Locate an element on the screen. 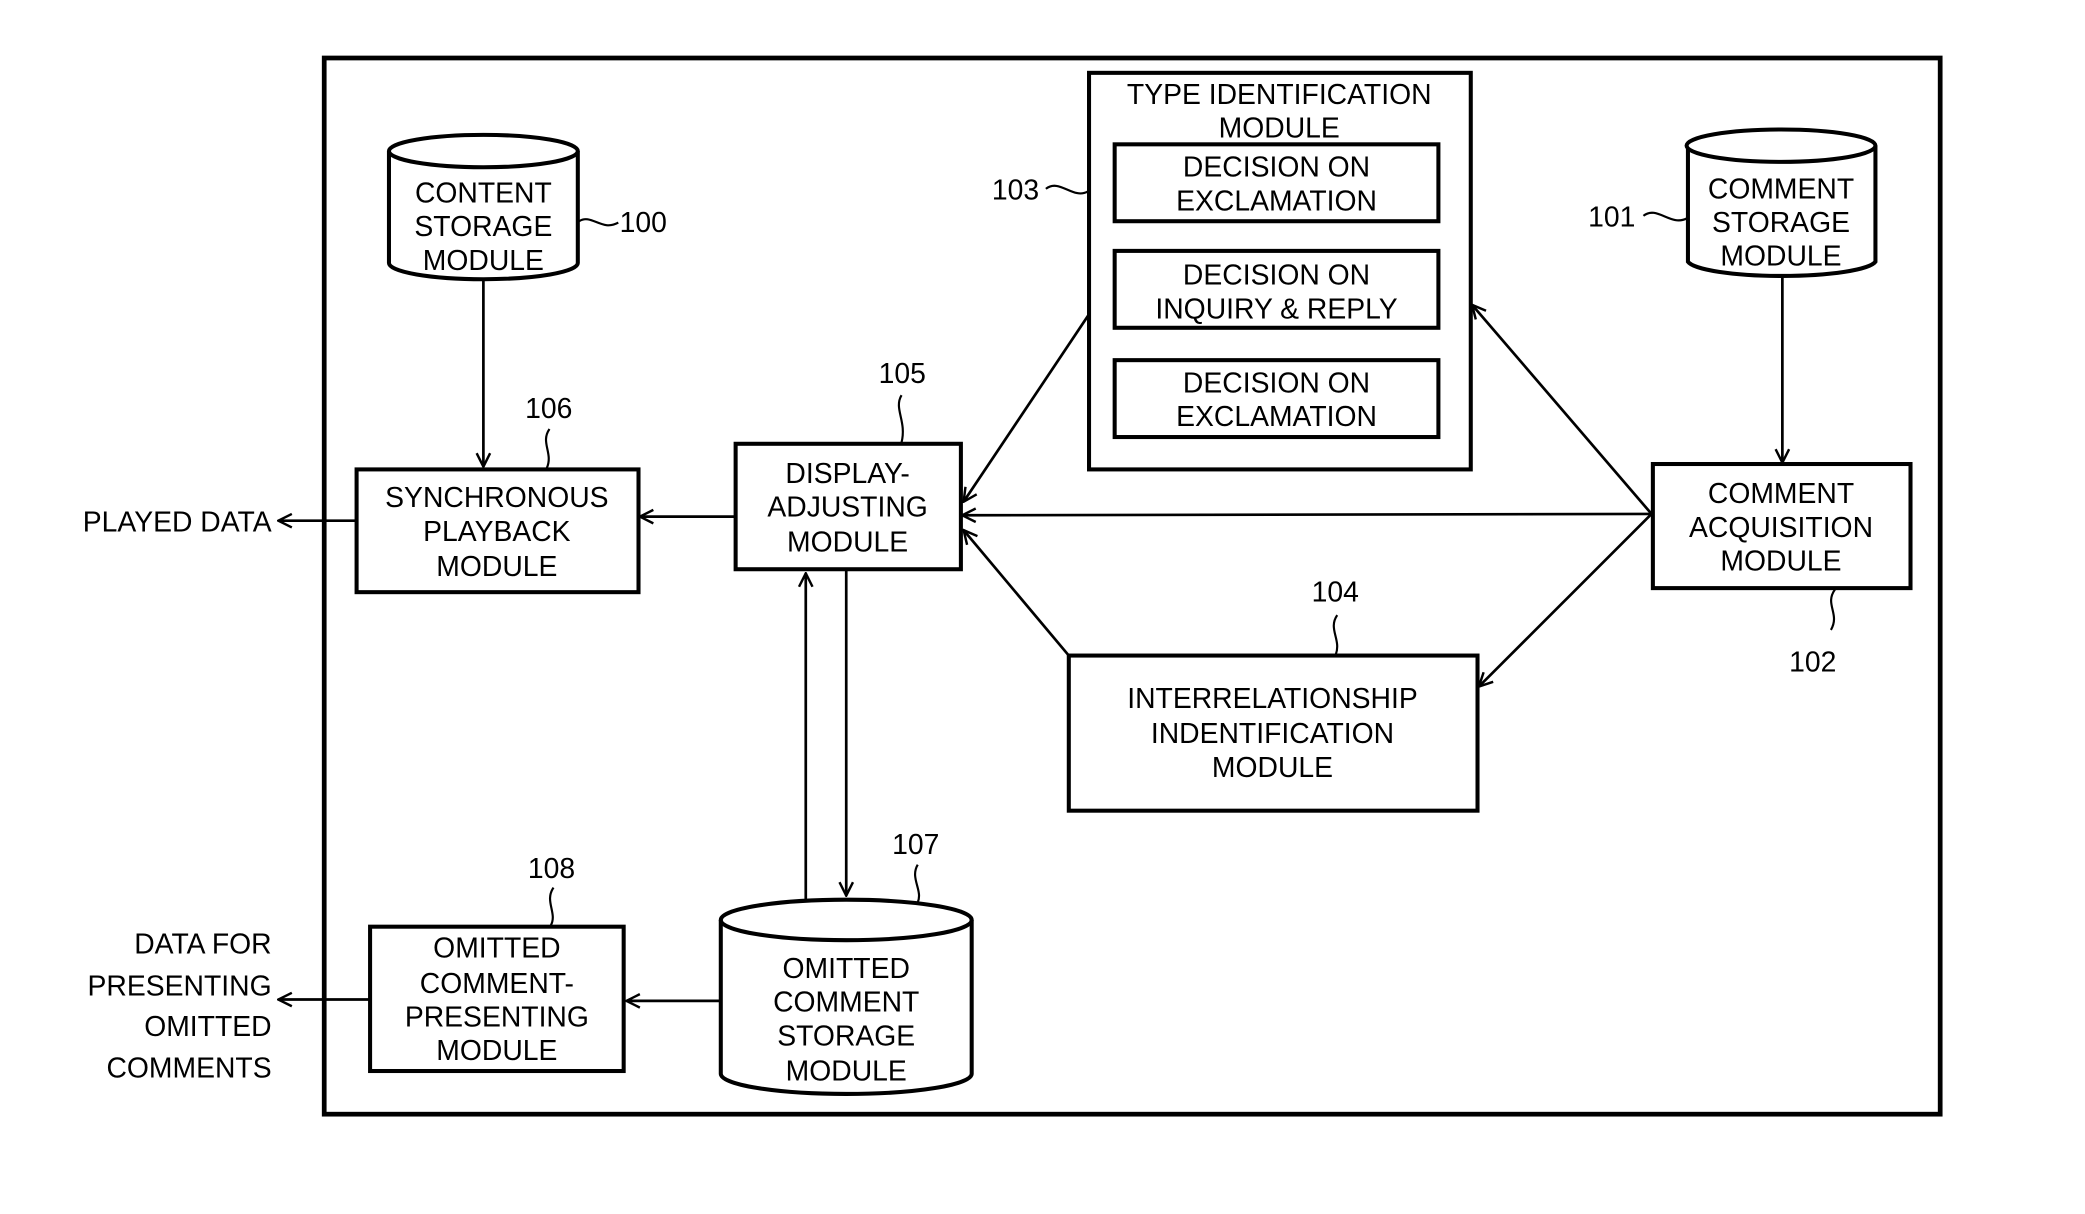  omitted-comment-storage-module: OMITTED COMMENT STORAGE MODULE is located at coordinates (846, 996).